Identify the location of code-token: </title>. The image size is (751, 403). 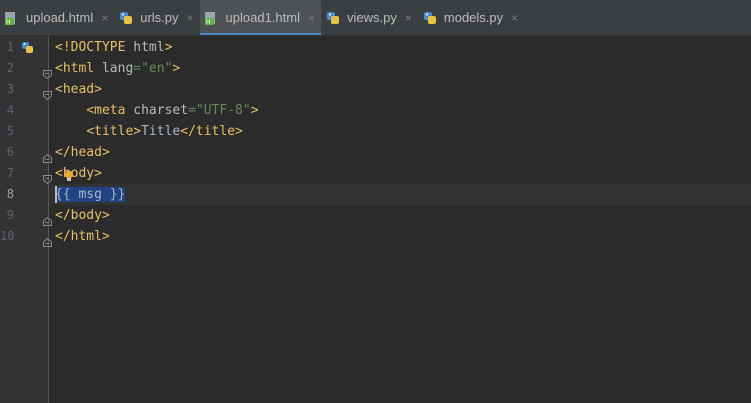
(211, 131).